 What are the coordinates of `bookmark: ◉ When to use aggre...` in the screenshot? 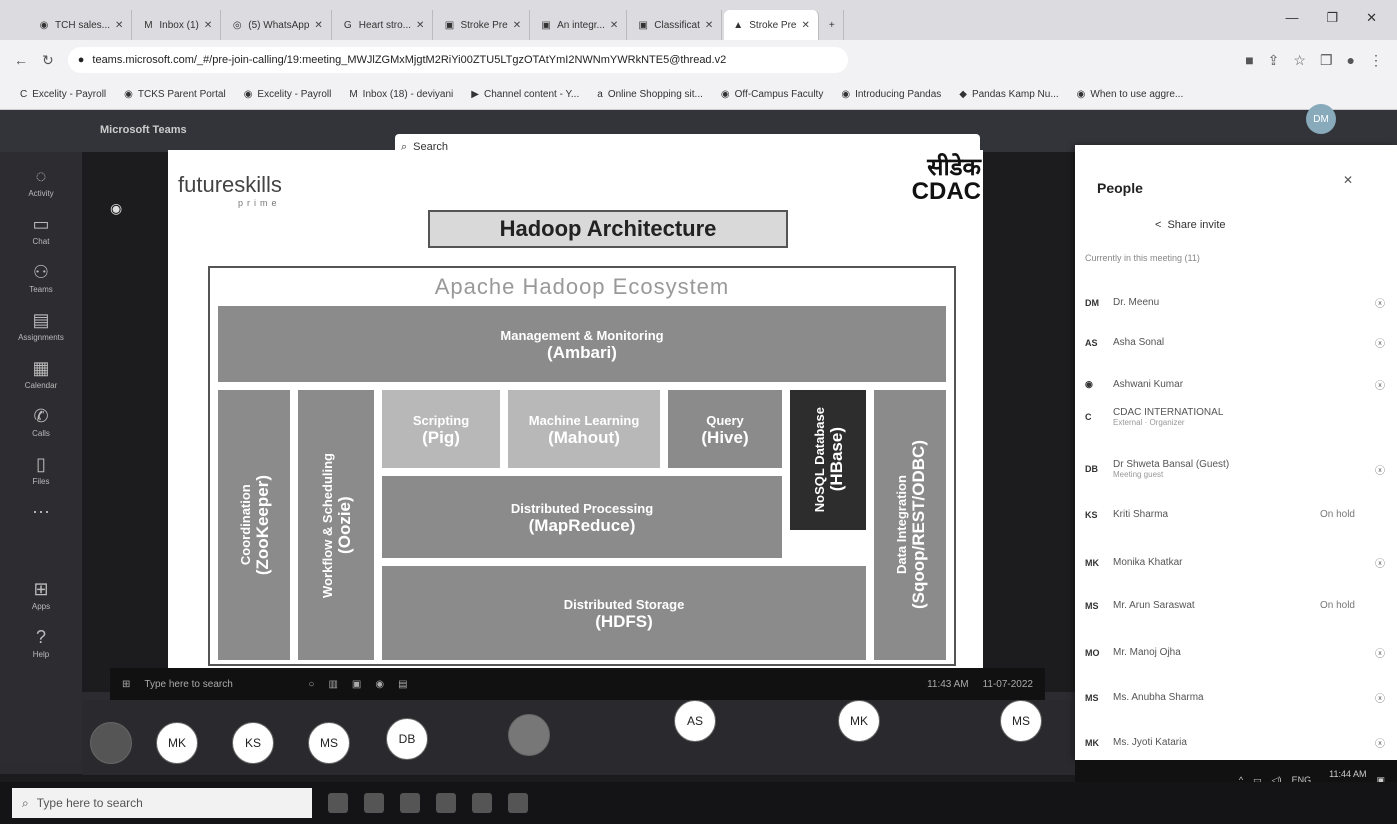 It's located at (1130, 94).